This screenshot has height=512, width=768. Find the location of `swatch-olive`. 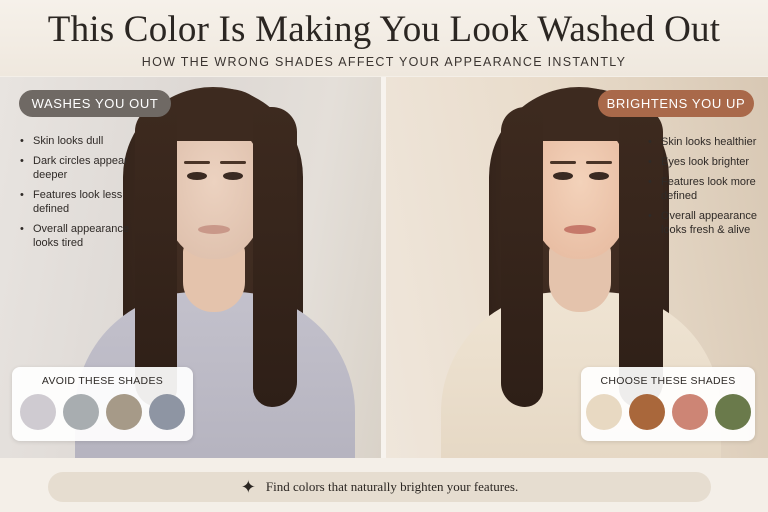

swatch-olive is located at coordinates (732, 412).